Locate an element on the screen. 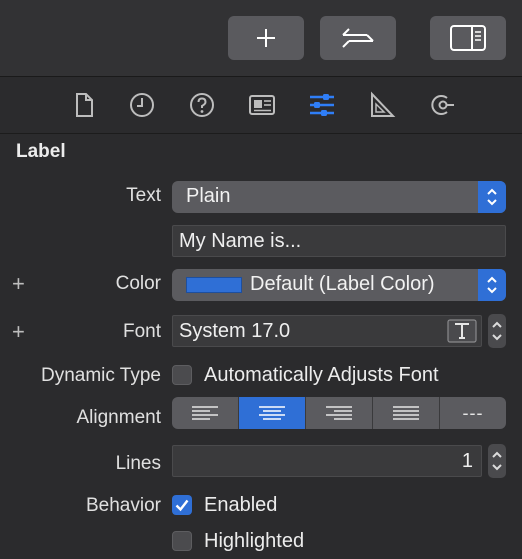  connections-icon is located at coordinates (442, 105).